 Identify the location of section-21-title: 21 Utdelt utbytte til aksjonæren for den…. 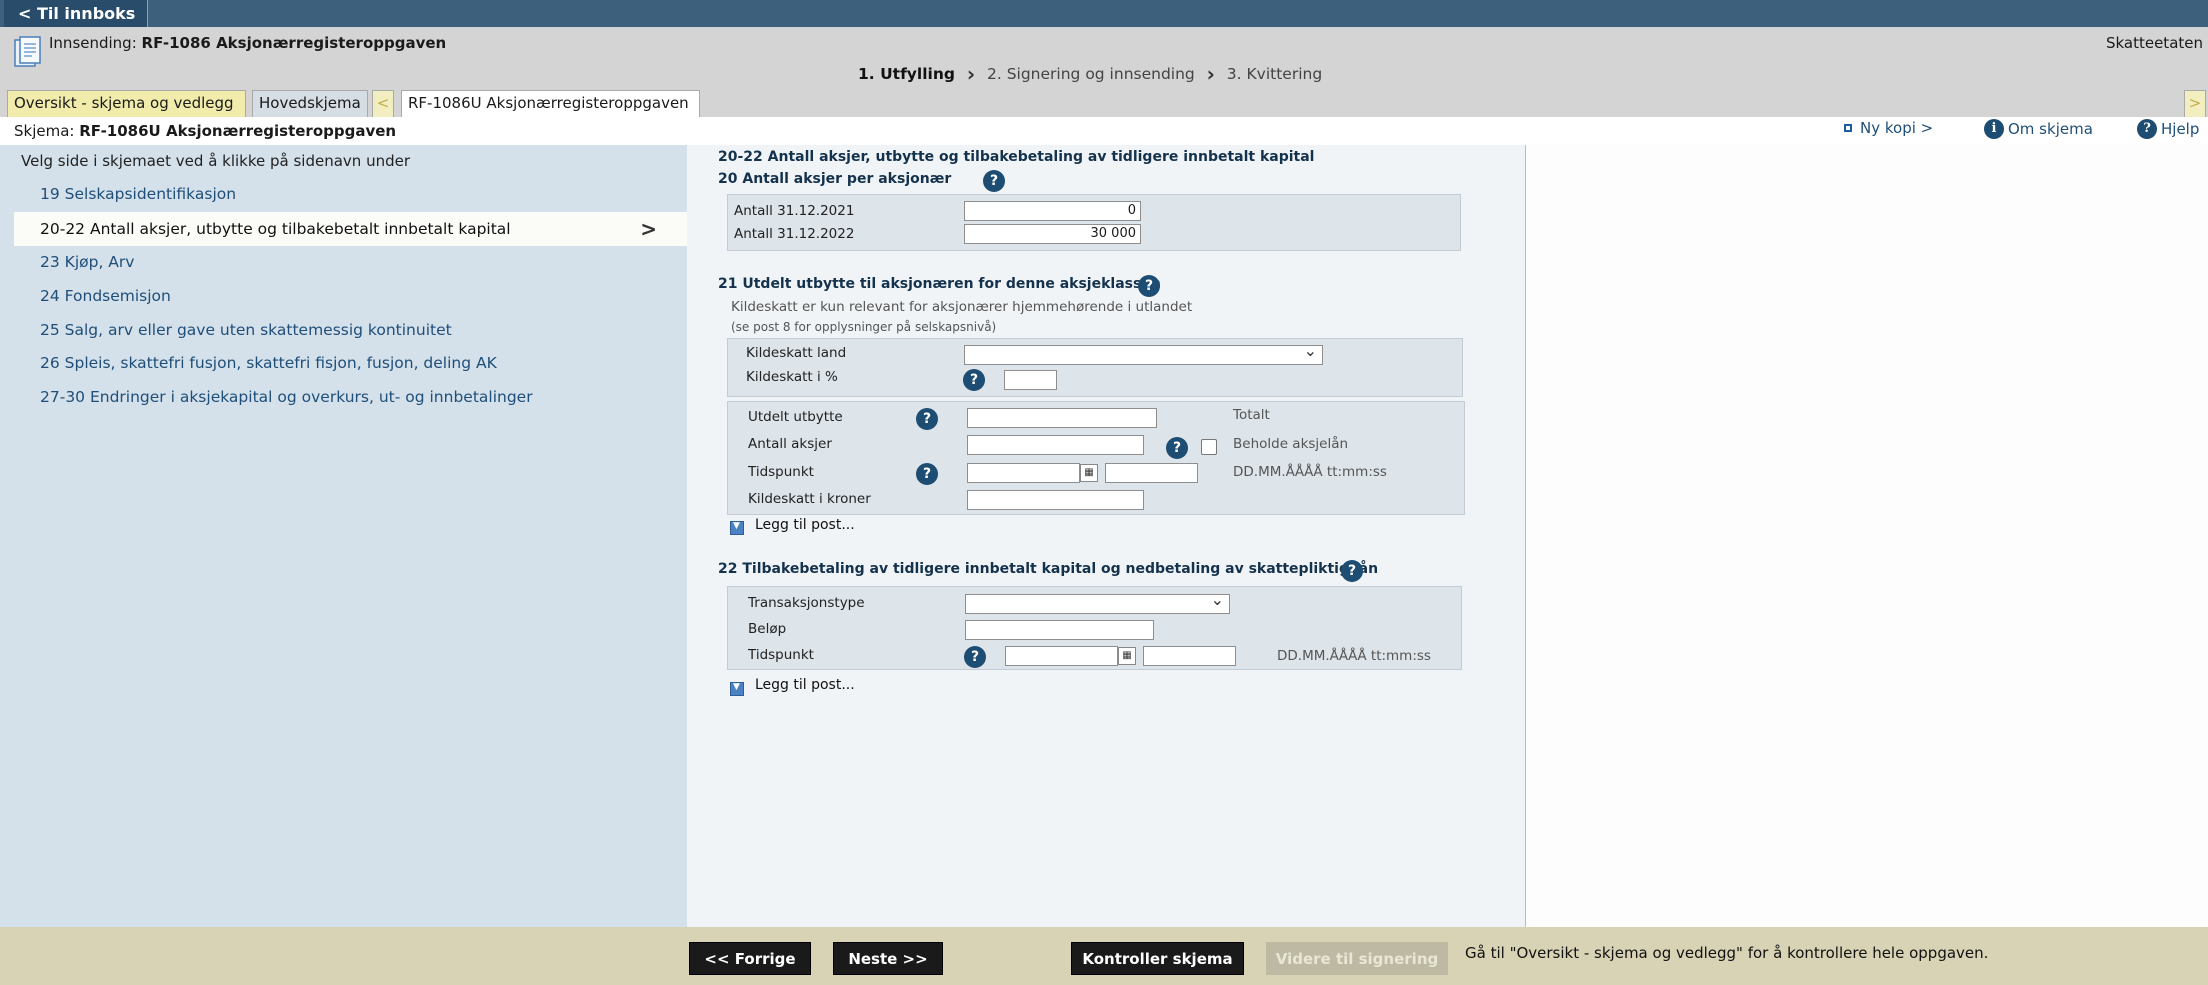
(939, 284).